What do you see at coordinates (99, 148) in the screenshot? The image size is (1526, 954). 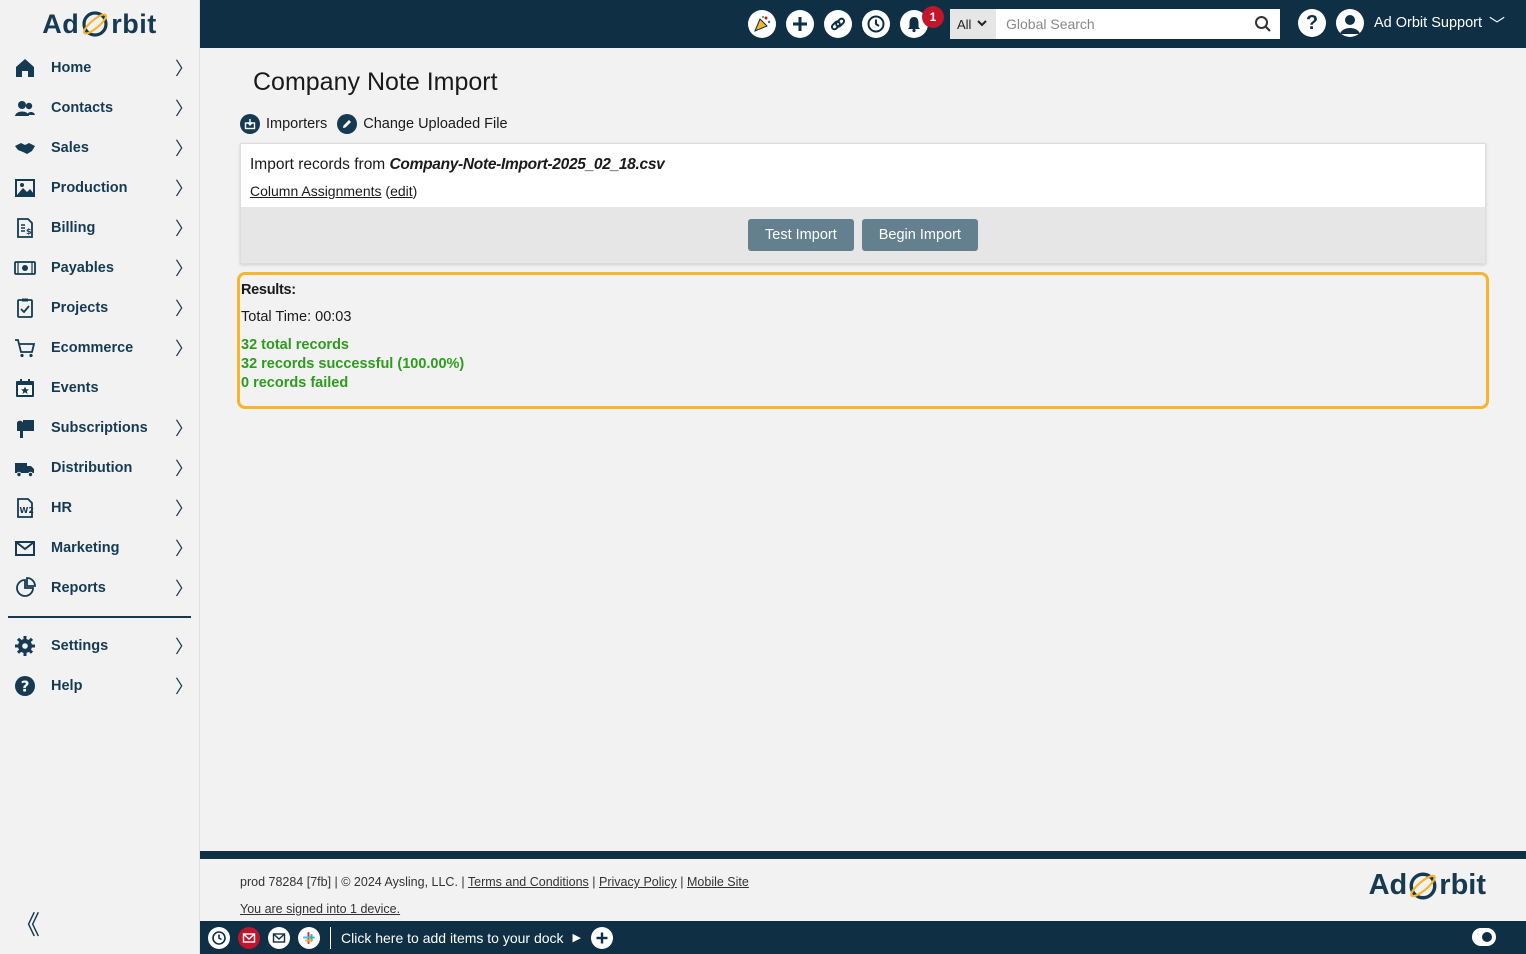 I see `sidebar-item-sales: Sales 〉` at bounding box center [99, 148].